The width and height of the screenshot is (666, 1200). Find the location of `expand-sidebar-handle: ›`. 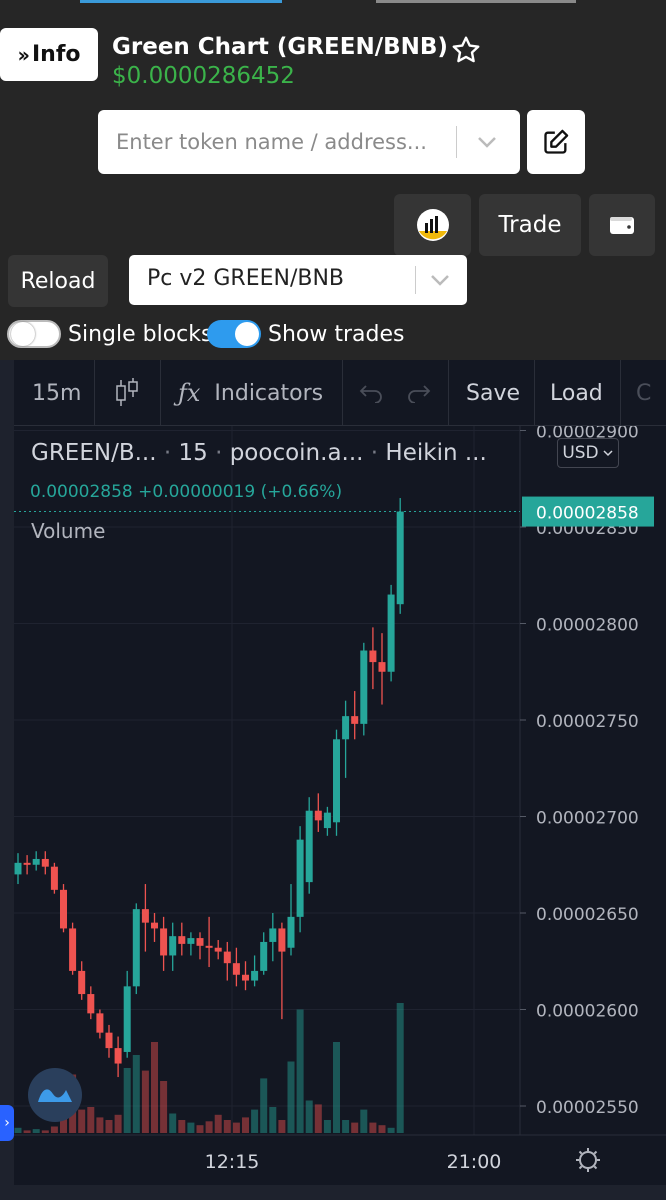

expand-sidebar-handle: › is located at coordinates (7, 1123).